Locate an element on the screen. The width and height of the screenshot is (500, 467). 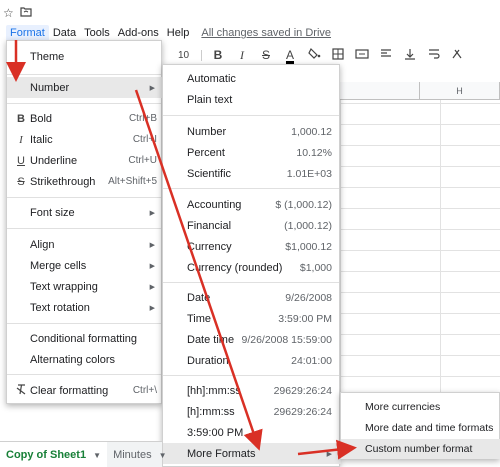
more-formats-more-currencies: More currencies is located at coordinates (420, 407).